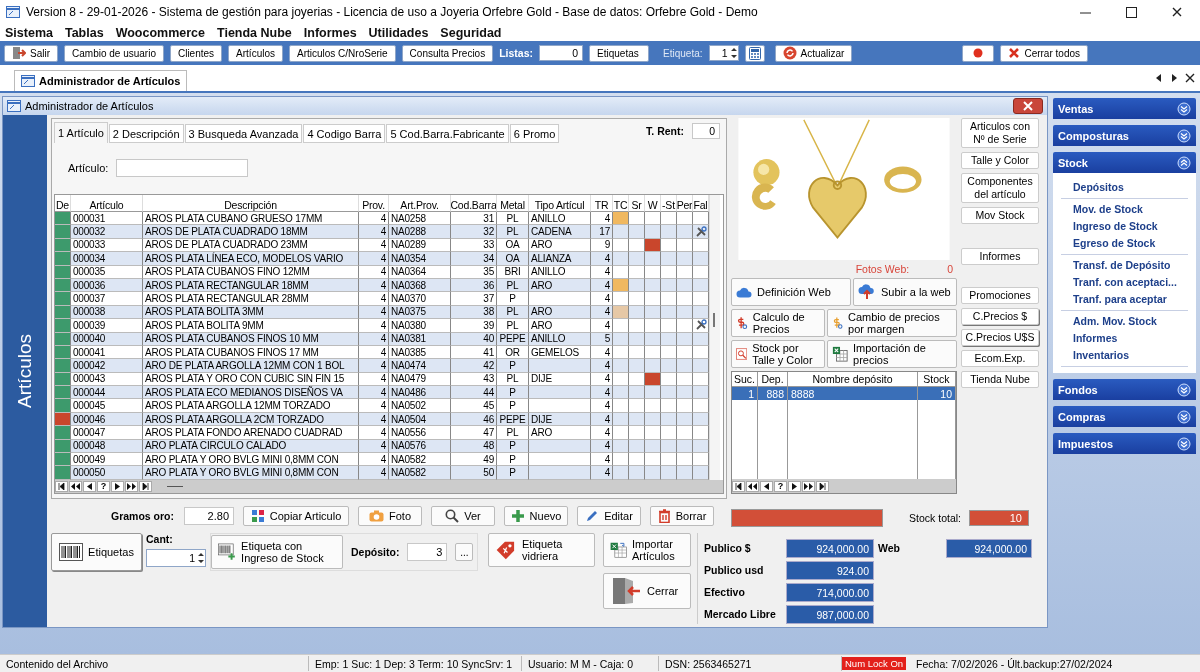 This screenshot has height=672, width=1200. I want to click on action-button: Nuevo, so click(536, 516).